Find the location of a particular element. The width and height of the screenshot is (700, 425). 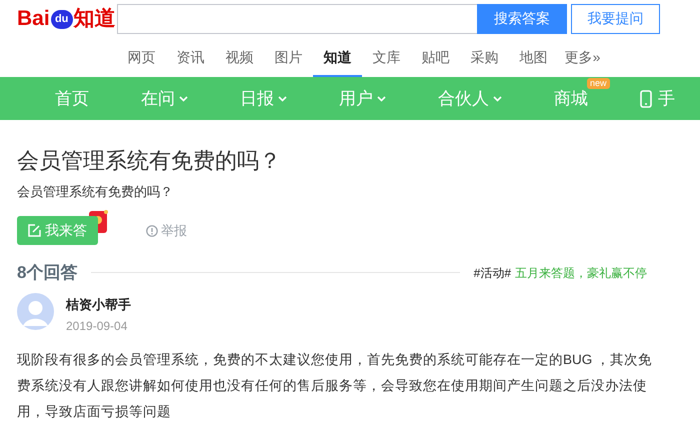

activity-tag: #活动# is located at coordinates (492, 273).